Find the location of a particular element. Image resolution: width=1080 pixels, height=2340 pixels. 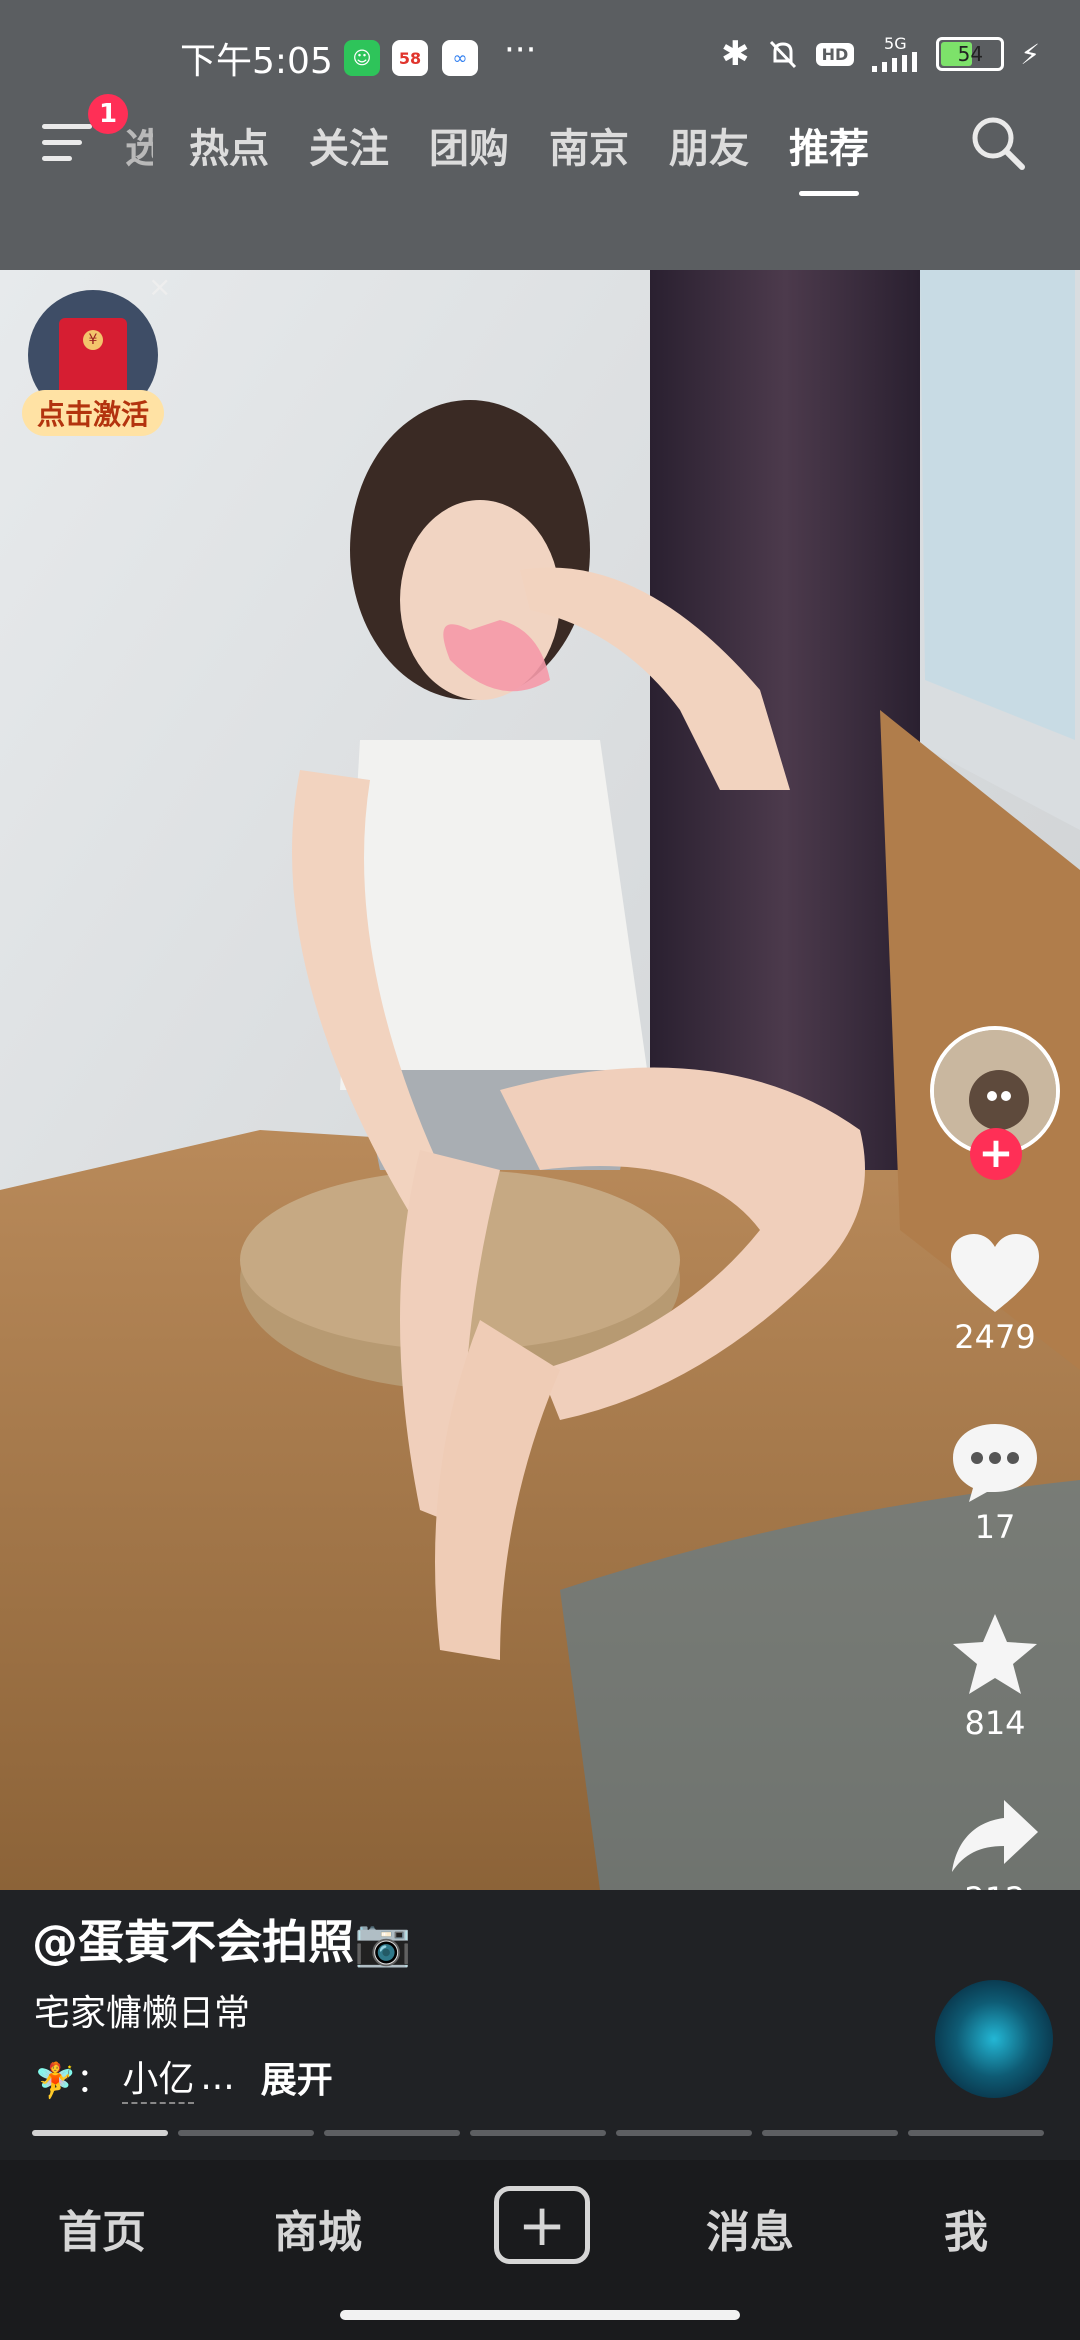

video-description: 宅家慵懒日常 is located at coordinates (142, 2013).